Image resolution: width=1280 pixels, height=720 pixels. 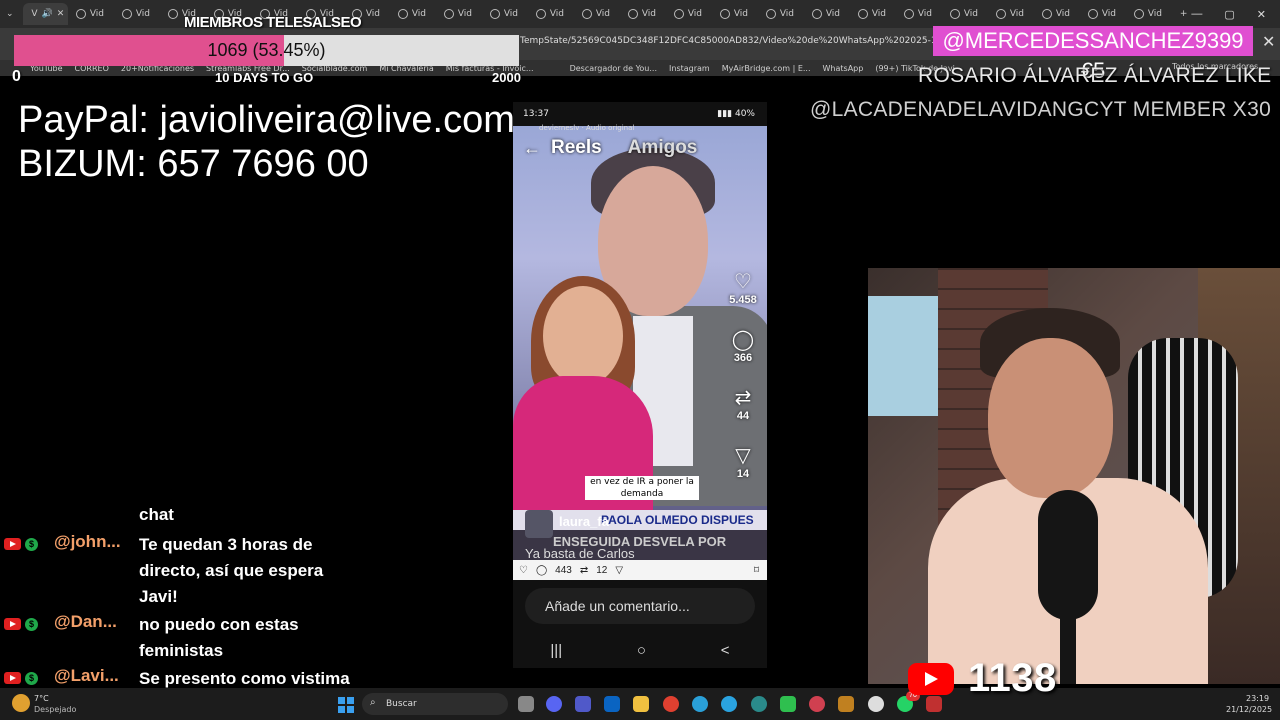 What do you see at coordinates (556, 650) in the screenshot?
I see `recent-apps-button: |||` at bounding box center [556, 650].